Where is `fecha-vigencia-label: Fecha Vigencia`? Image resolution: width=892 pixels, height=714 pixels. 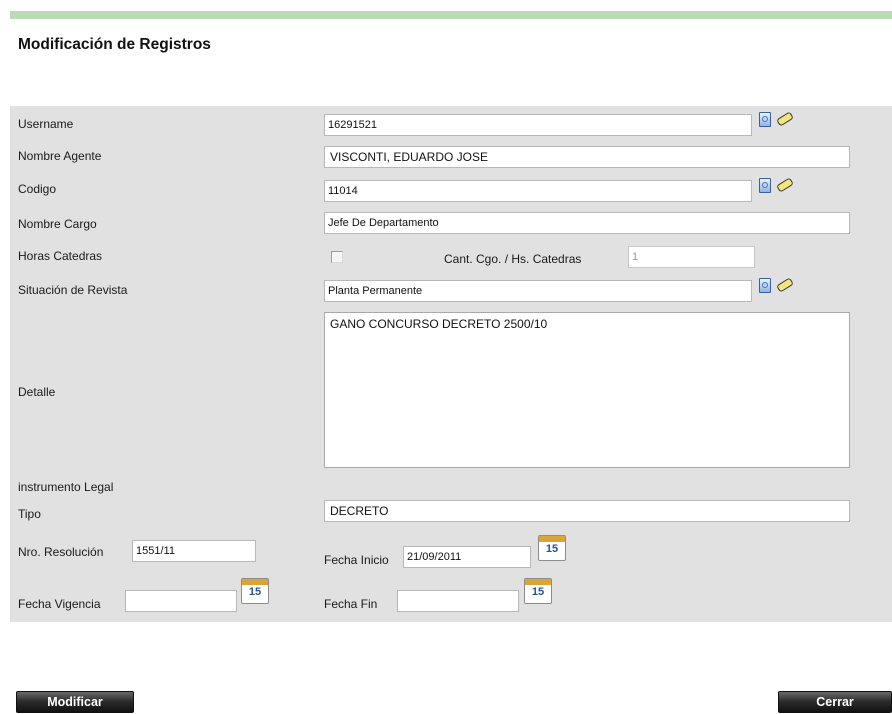
fecha-vigencia-label: Fecha Vigencia is located at coordinates (59, 604).